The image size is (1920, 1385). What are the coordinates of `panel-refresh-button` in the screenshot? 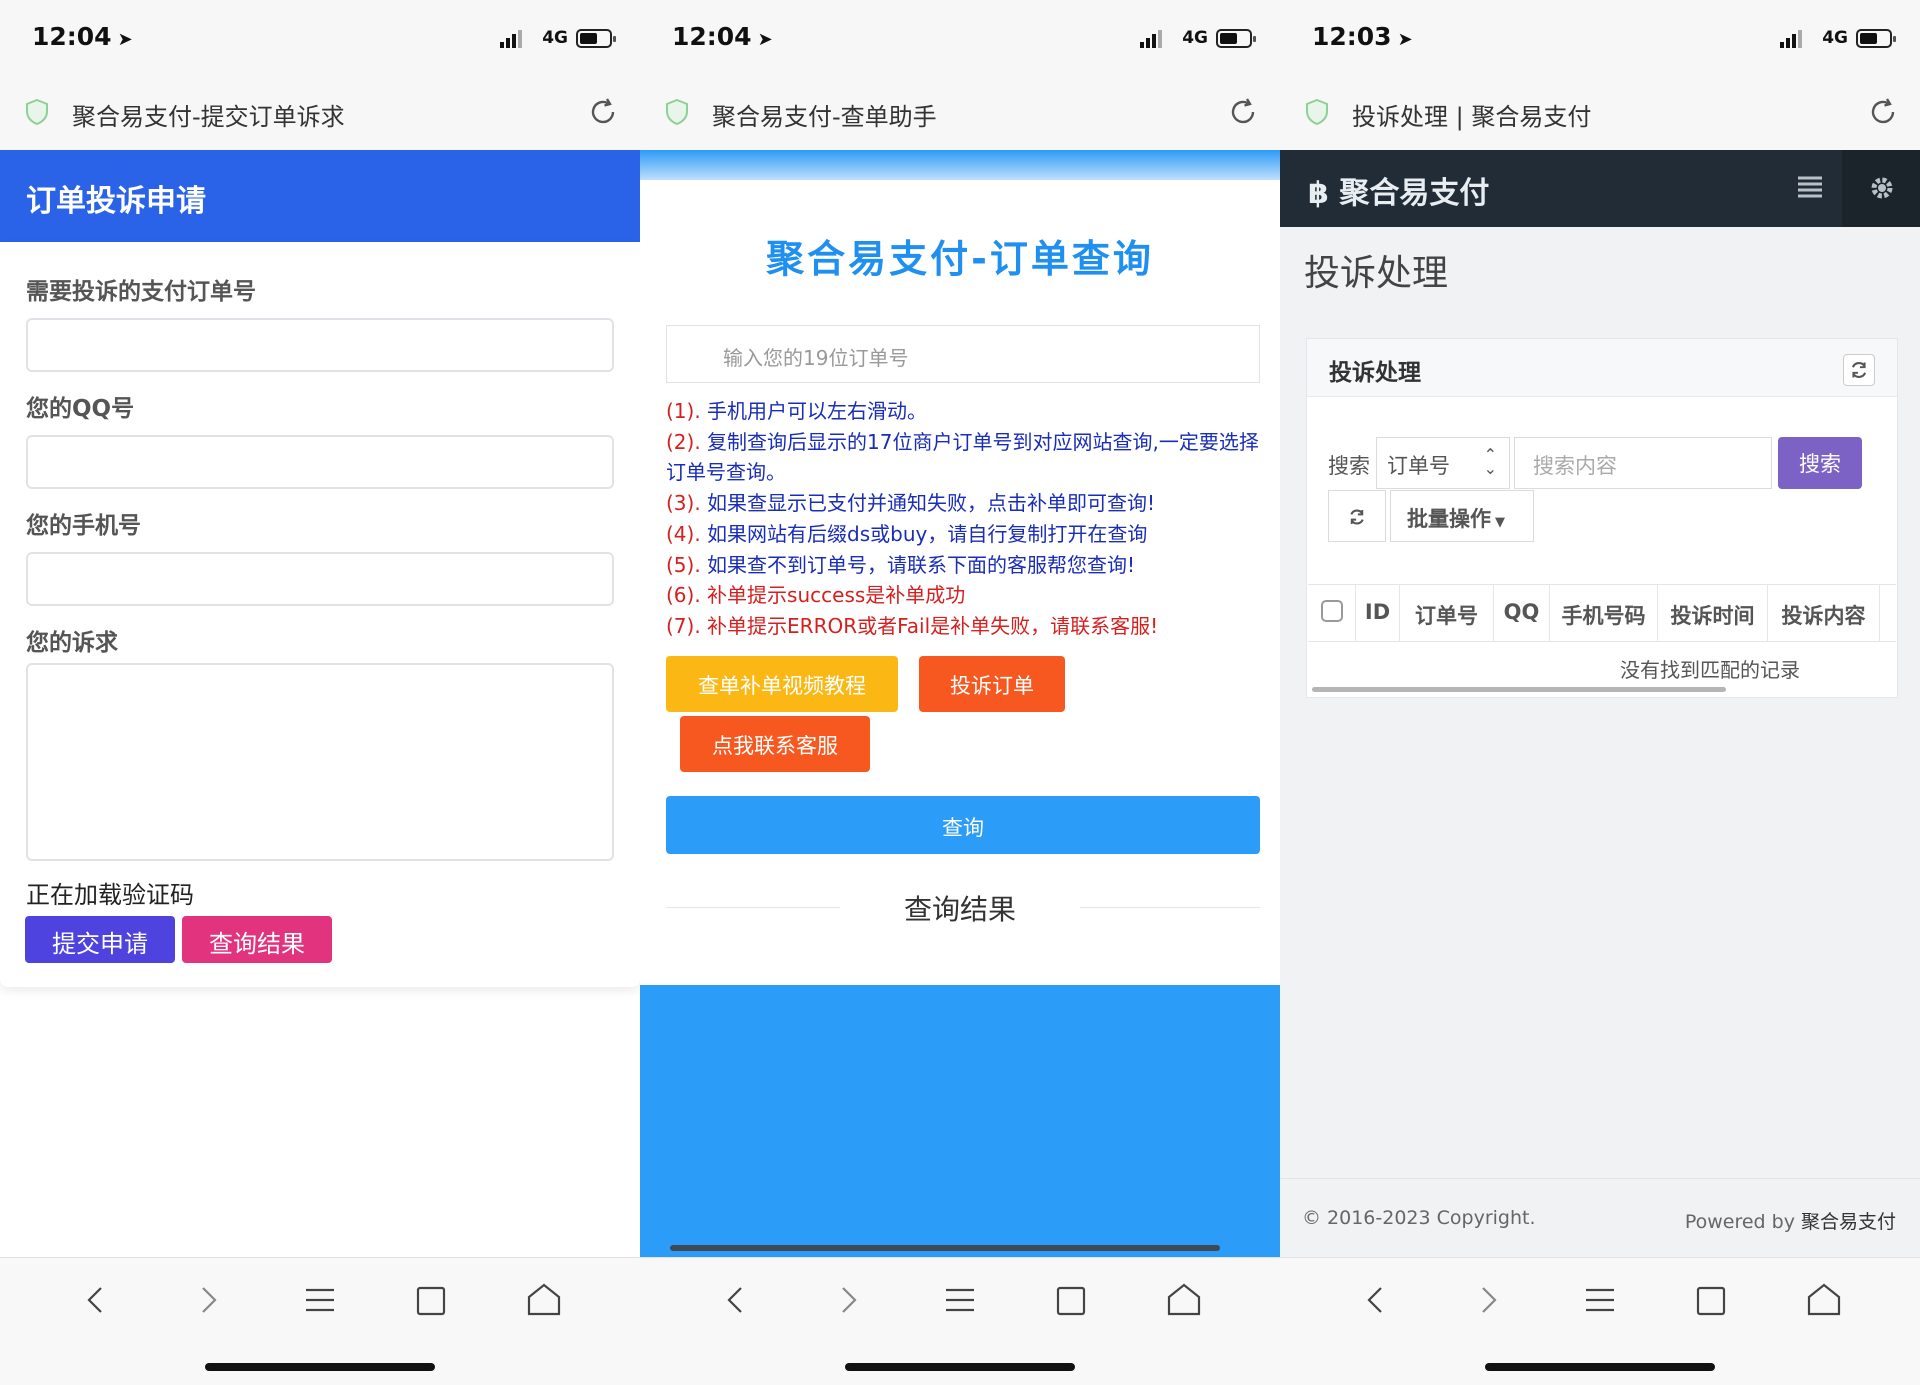 It's located at (1859, 370).